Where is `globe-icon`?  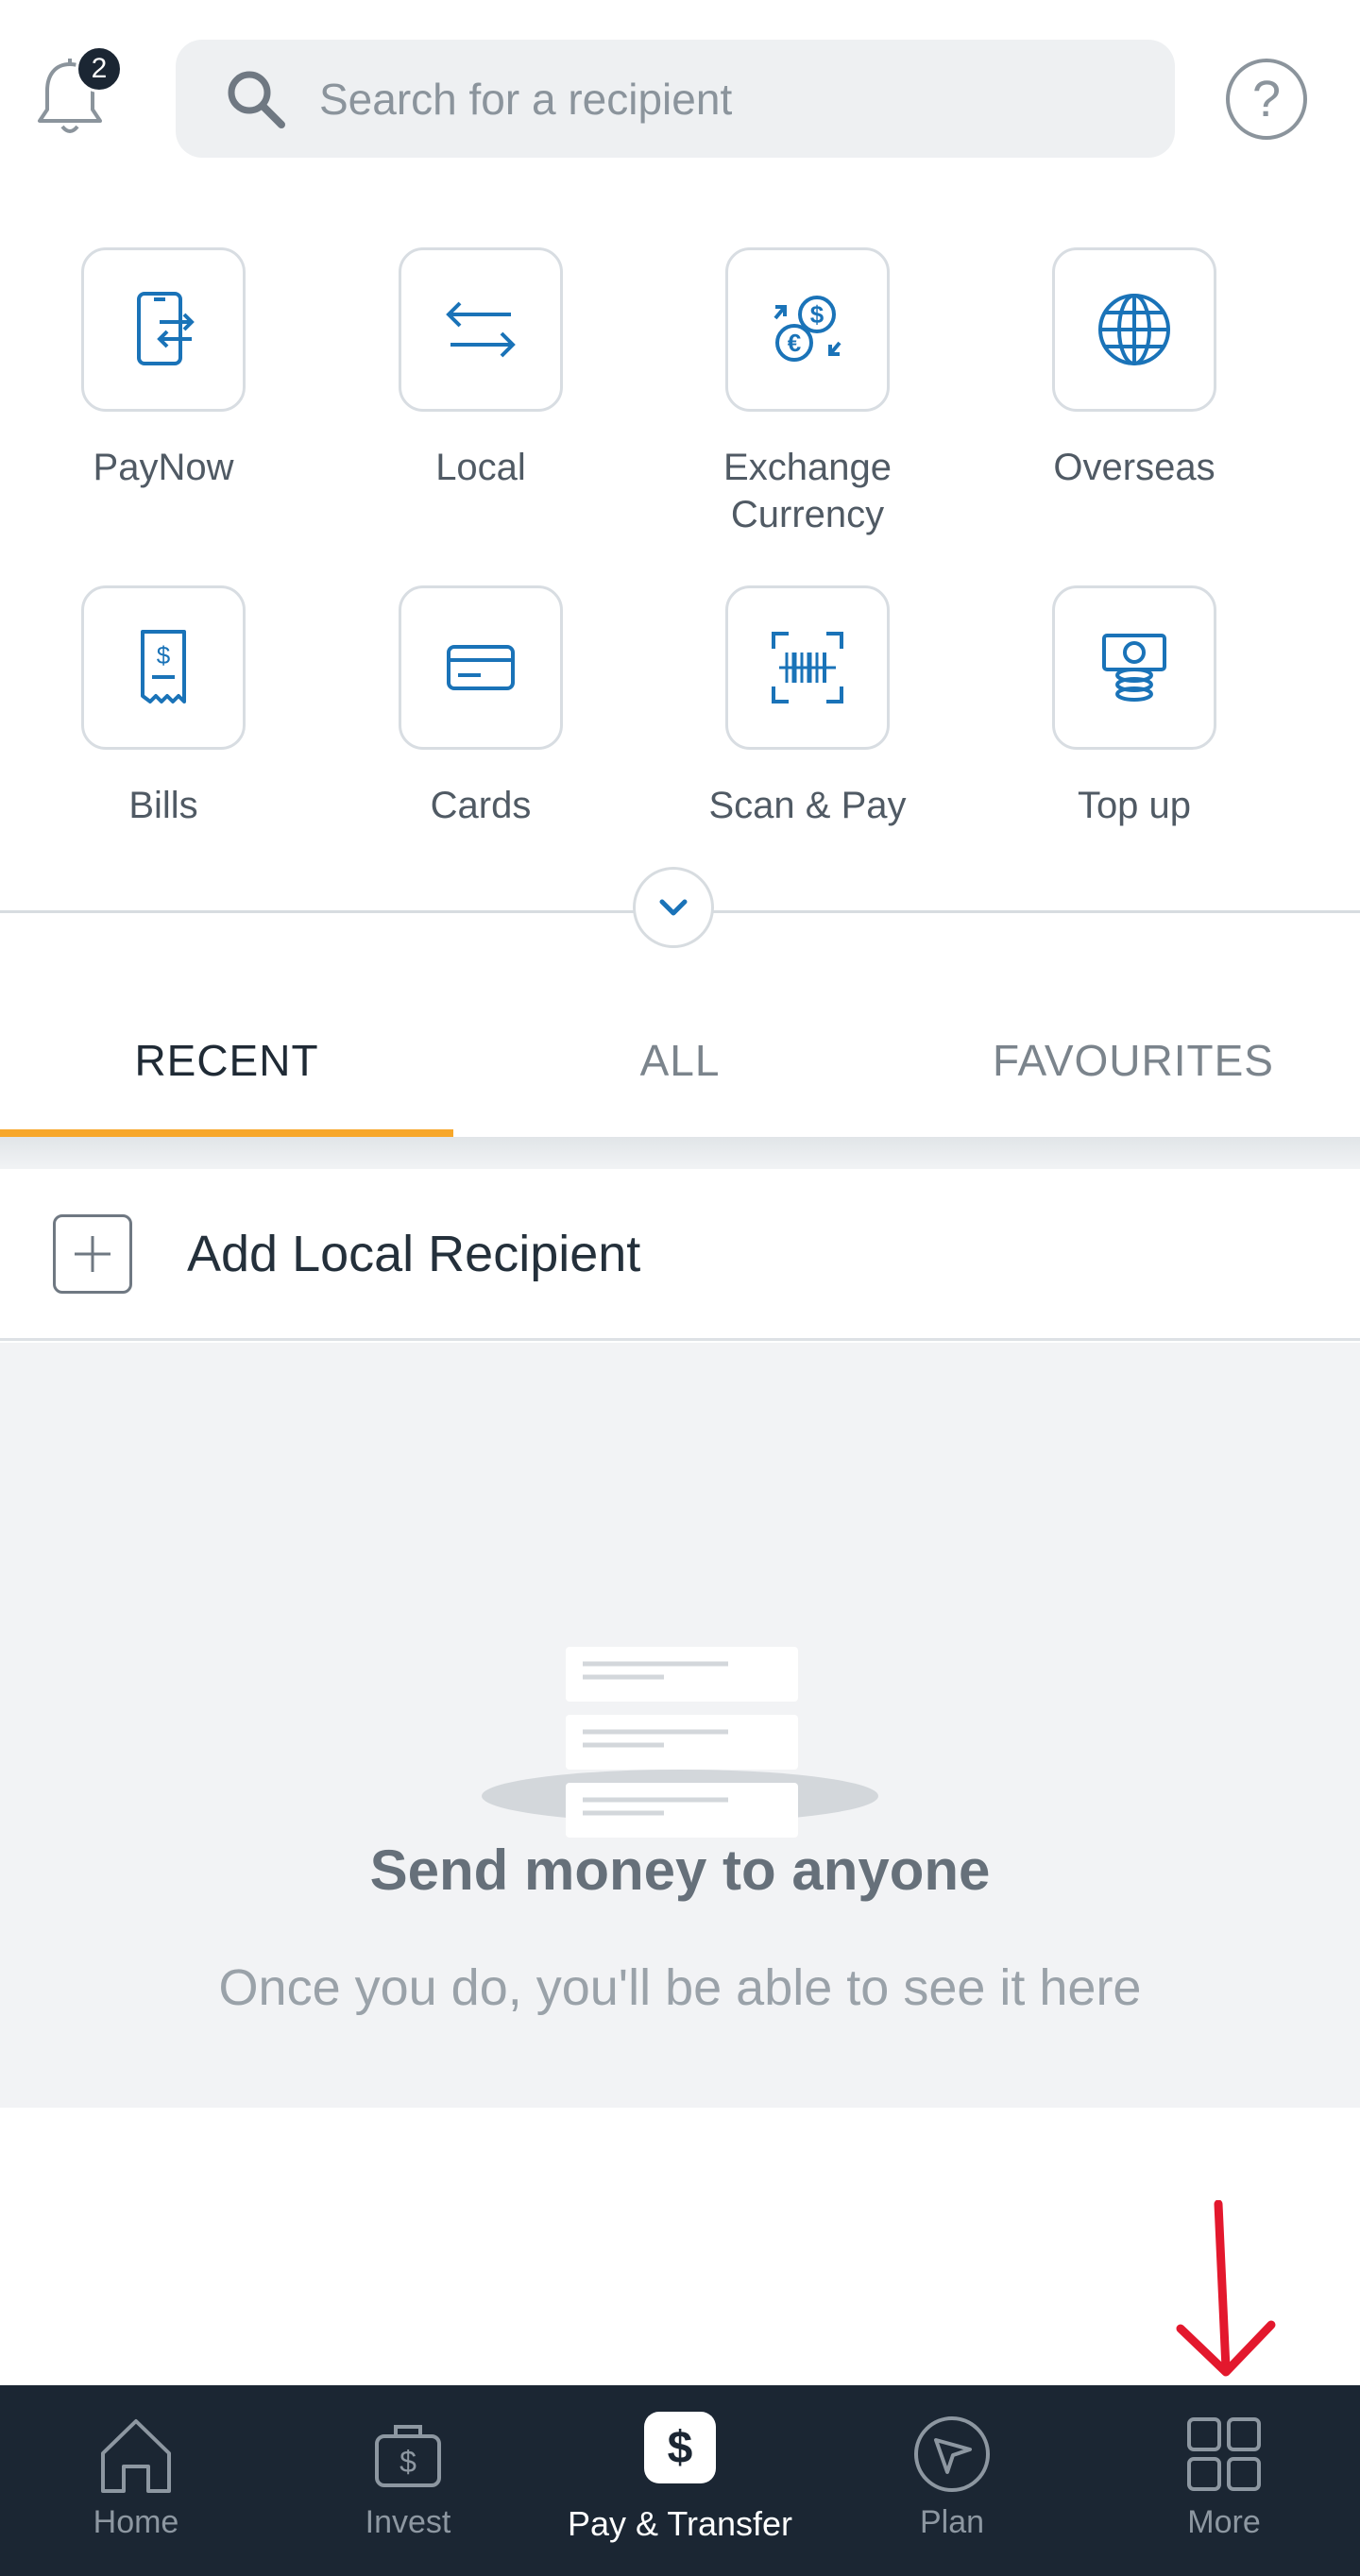 globe-icon is located at coordinates (1134, 329).